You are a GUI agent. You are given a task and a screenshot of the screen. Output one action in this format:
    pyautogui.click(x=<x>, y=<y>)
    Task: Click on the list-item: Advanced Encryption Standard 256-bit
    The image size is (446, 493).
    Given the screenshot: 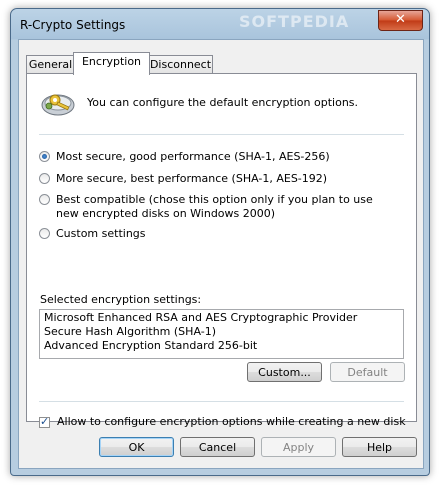 What is the action you would take?
    pyautogui.click(x=151, y=345)
    